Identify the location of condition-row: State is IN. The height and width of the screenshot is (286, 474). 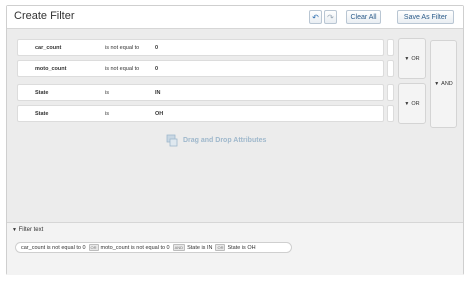
(200, 92).